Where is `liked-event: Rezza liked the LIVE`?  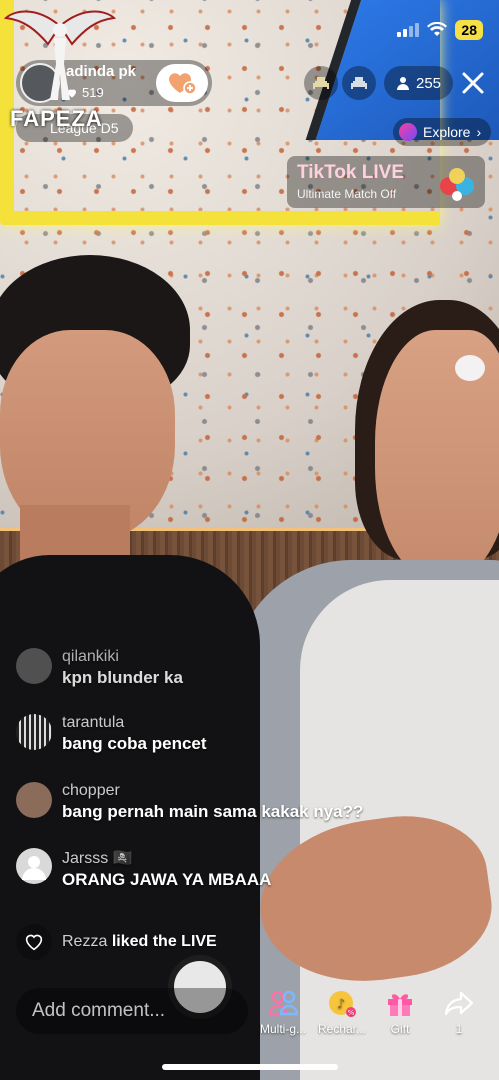 liked-event: Rezza liked the LIVE is located at coordinates (116, 942).